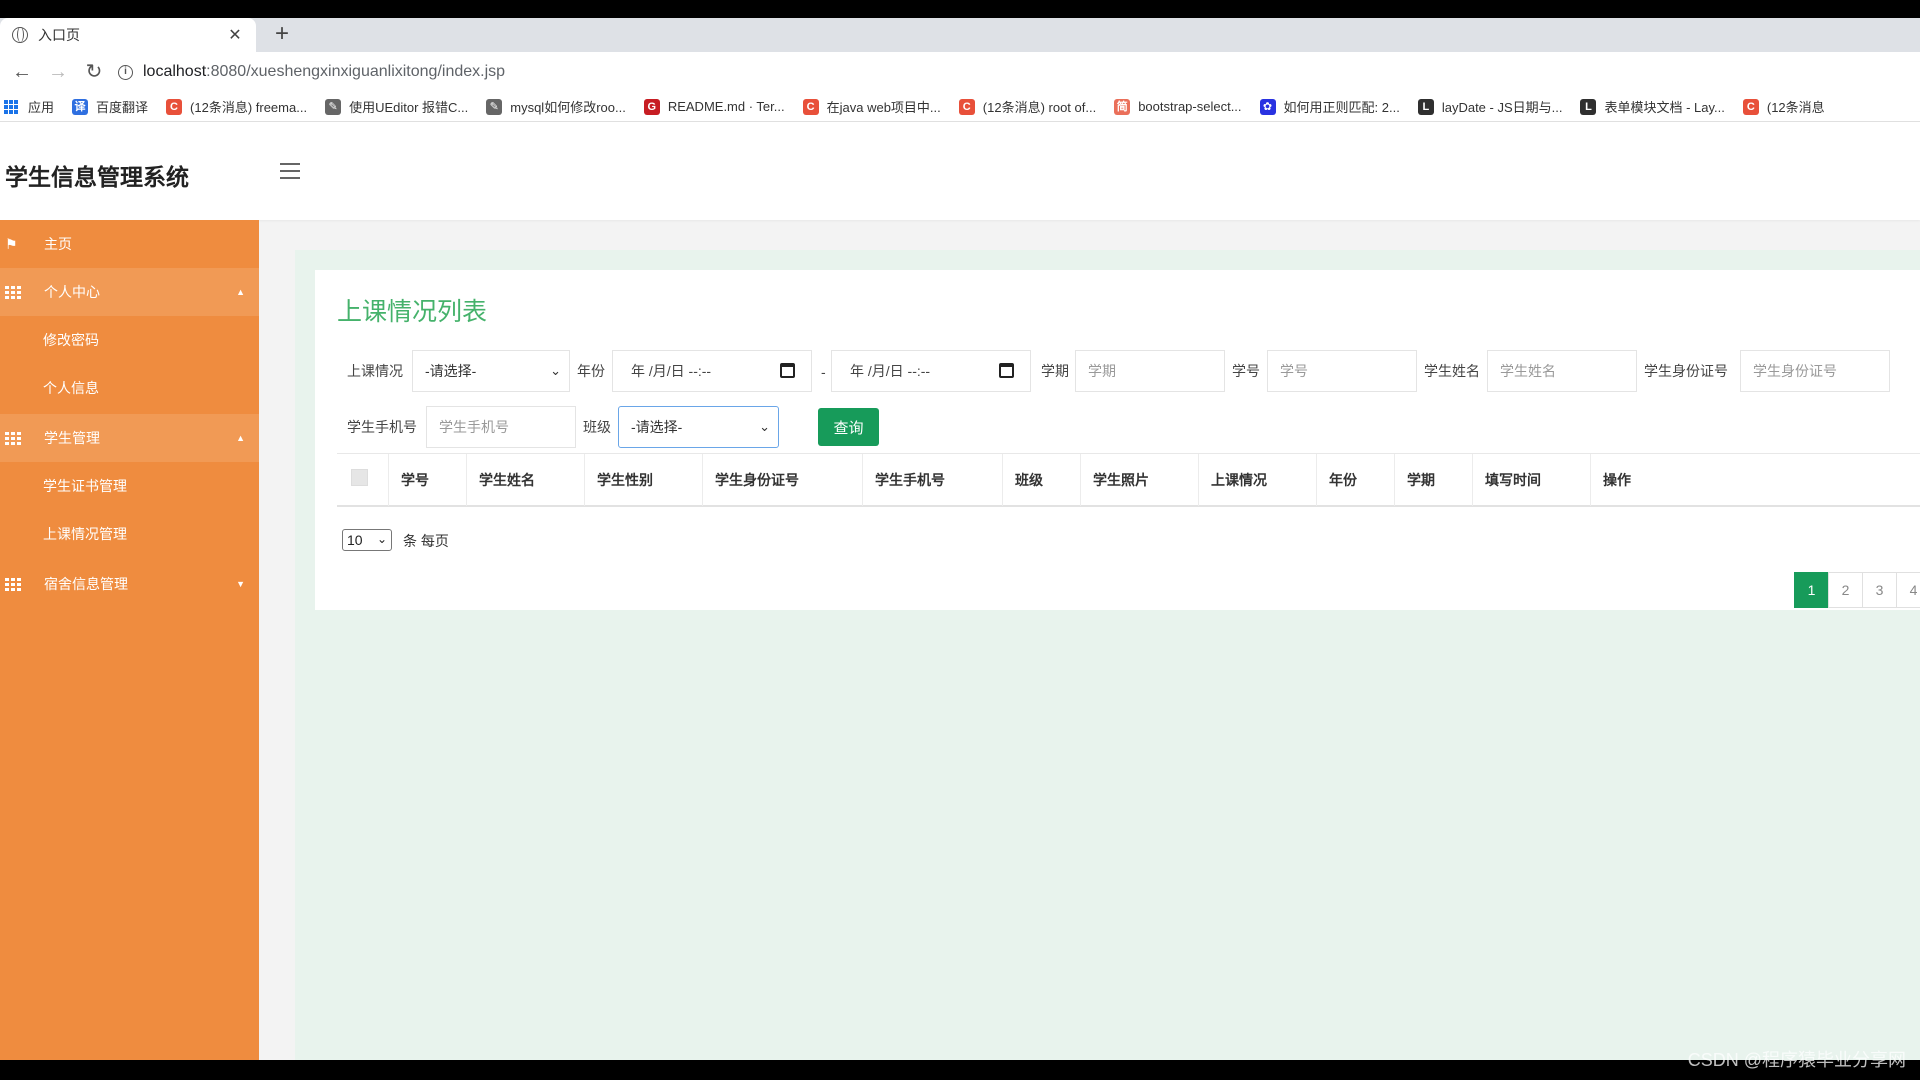 The width and height of the screenshot is (1920, 1080). Describe the element at coordinates (1257, 480) in the screenshot. I see `column-header: 上课情况` at that location.